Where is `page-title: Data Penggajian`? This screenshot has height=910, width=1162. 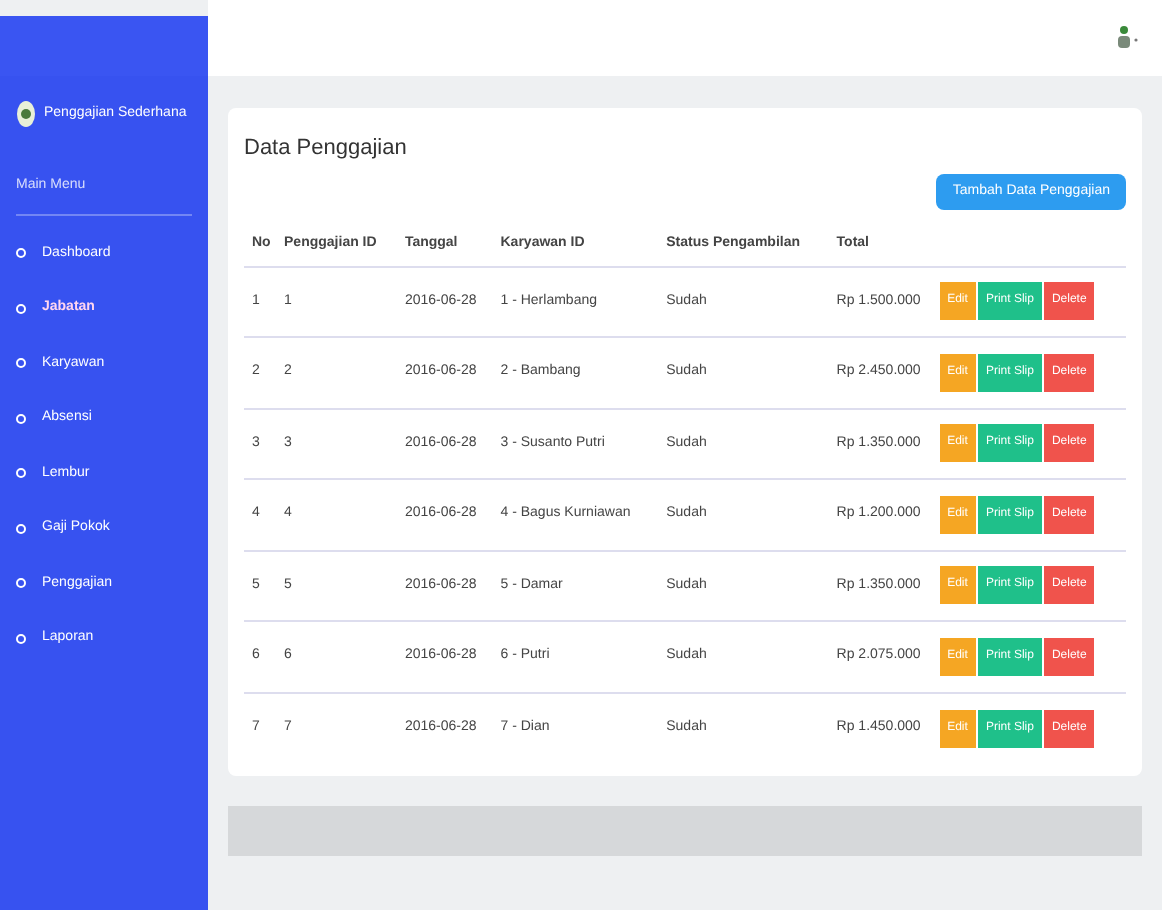
page-title: Data Penggajian is located at coordinates (326, 149).